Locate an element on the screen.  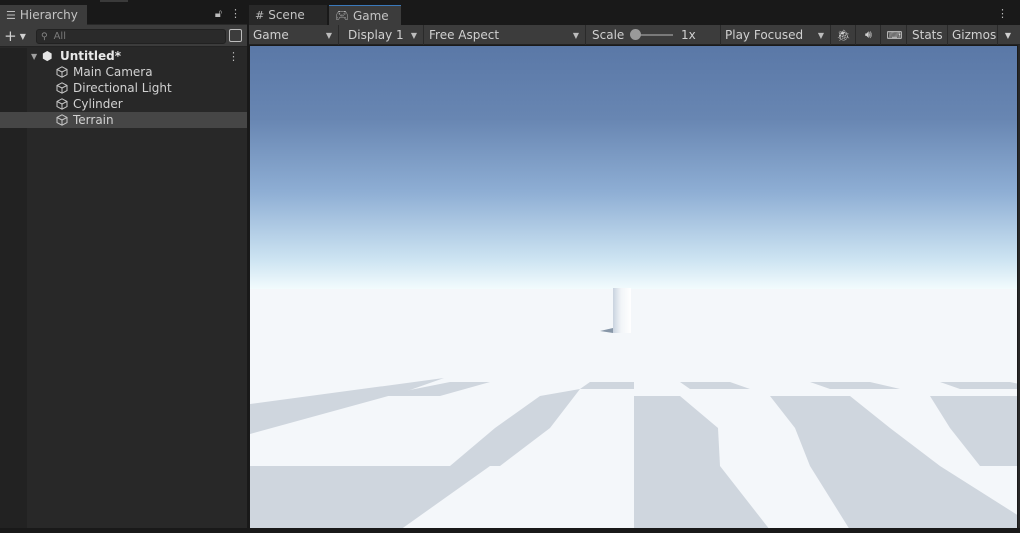
scene-visibility-icon is located at coordinates (235, 35).